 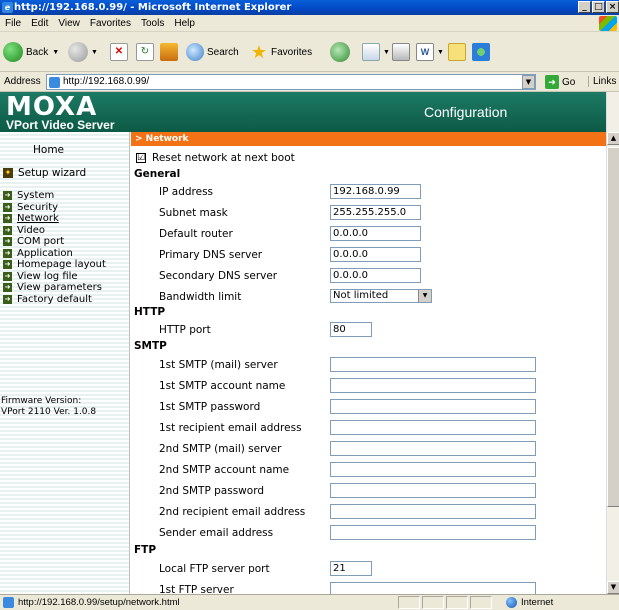 I want to click on address-dropdown-button: ▼, so click(x=528, y=82).